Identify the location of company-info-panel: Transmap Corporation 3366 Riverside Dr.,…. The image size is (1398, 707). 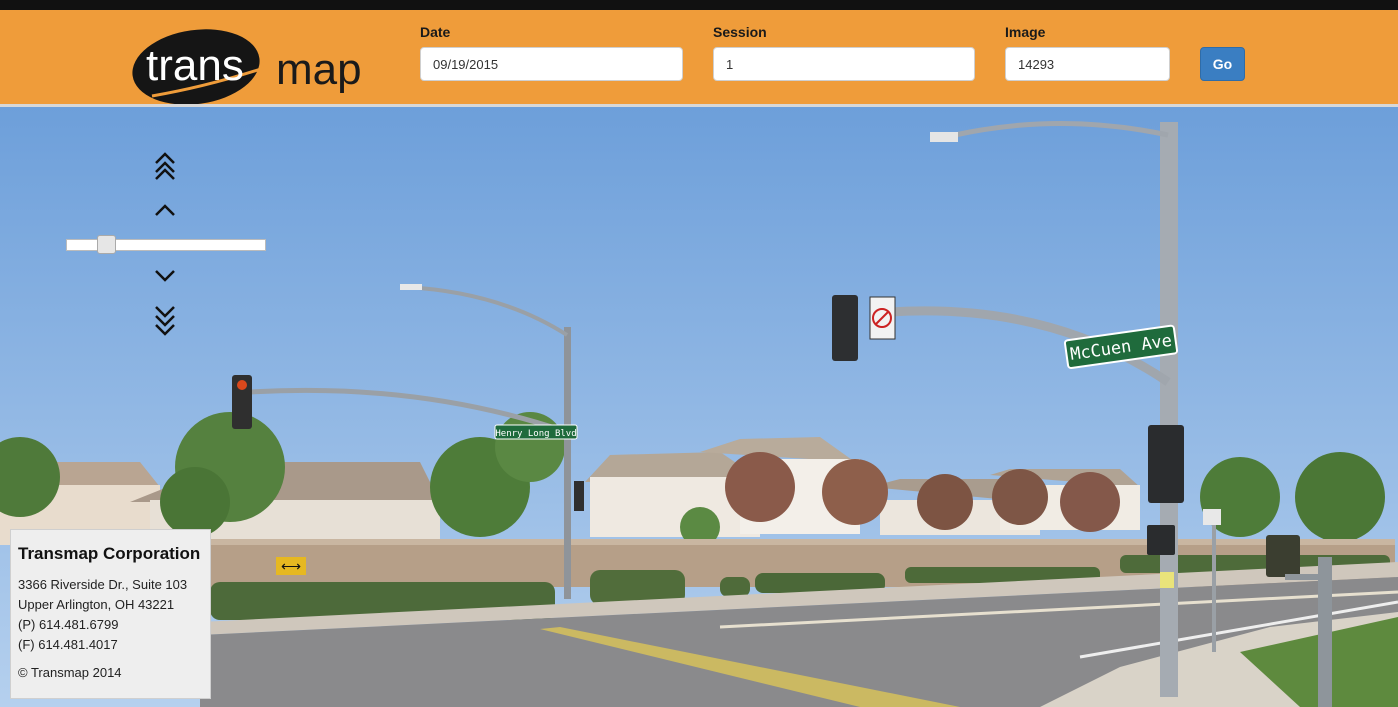
(110, 614).